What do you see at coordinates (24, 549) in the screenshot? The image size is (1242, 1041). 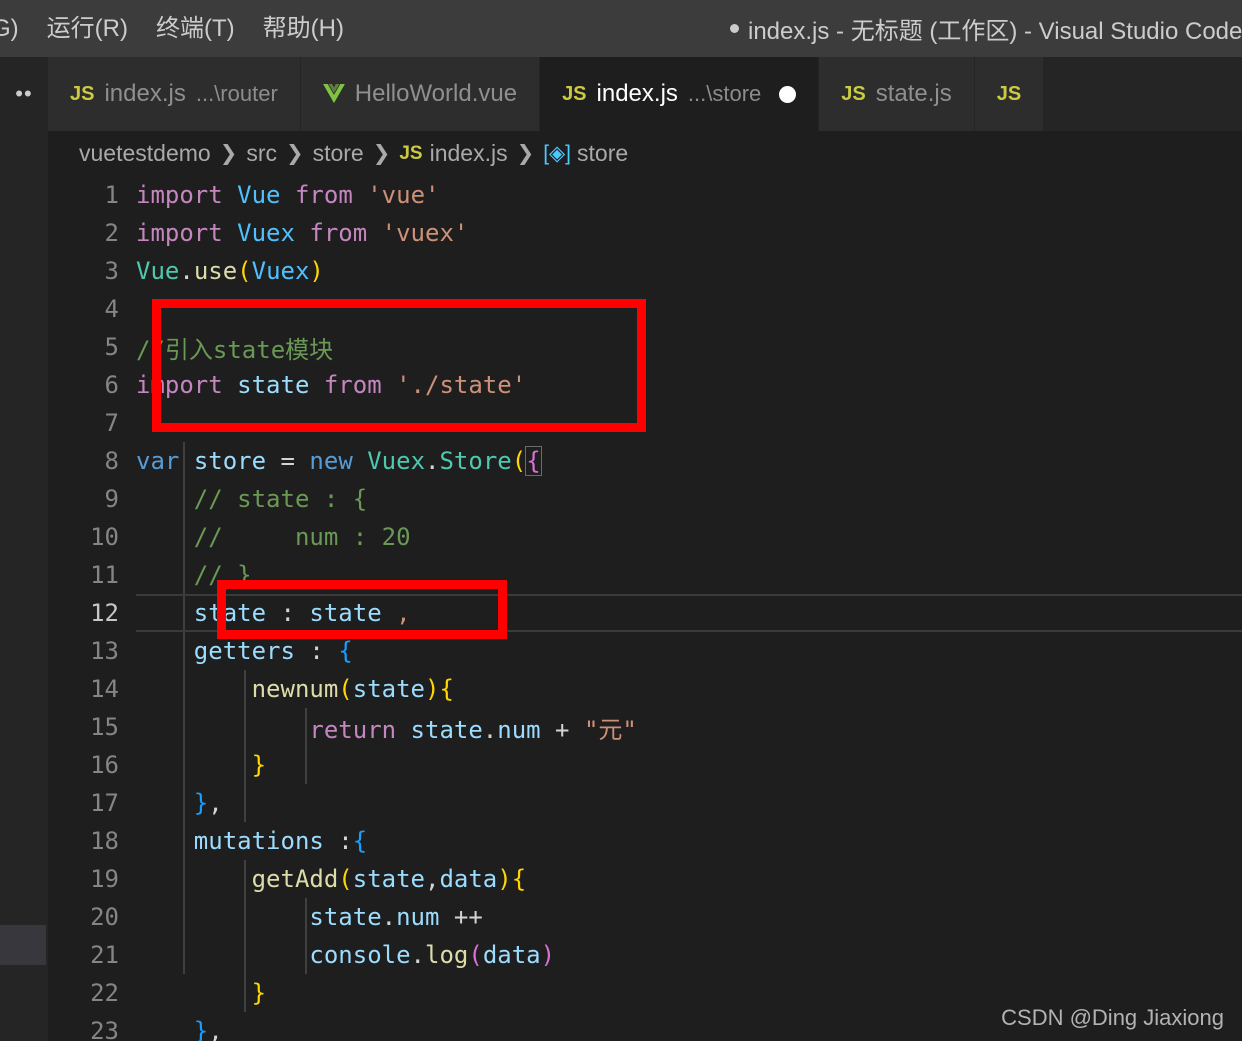 I see `activity-bar` at bounding box center [24, 549].